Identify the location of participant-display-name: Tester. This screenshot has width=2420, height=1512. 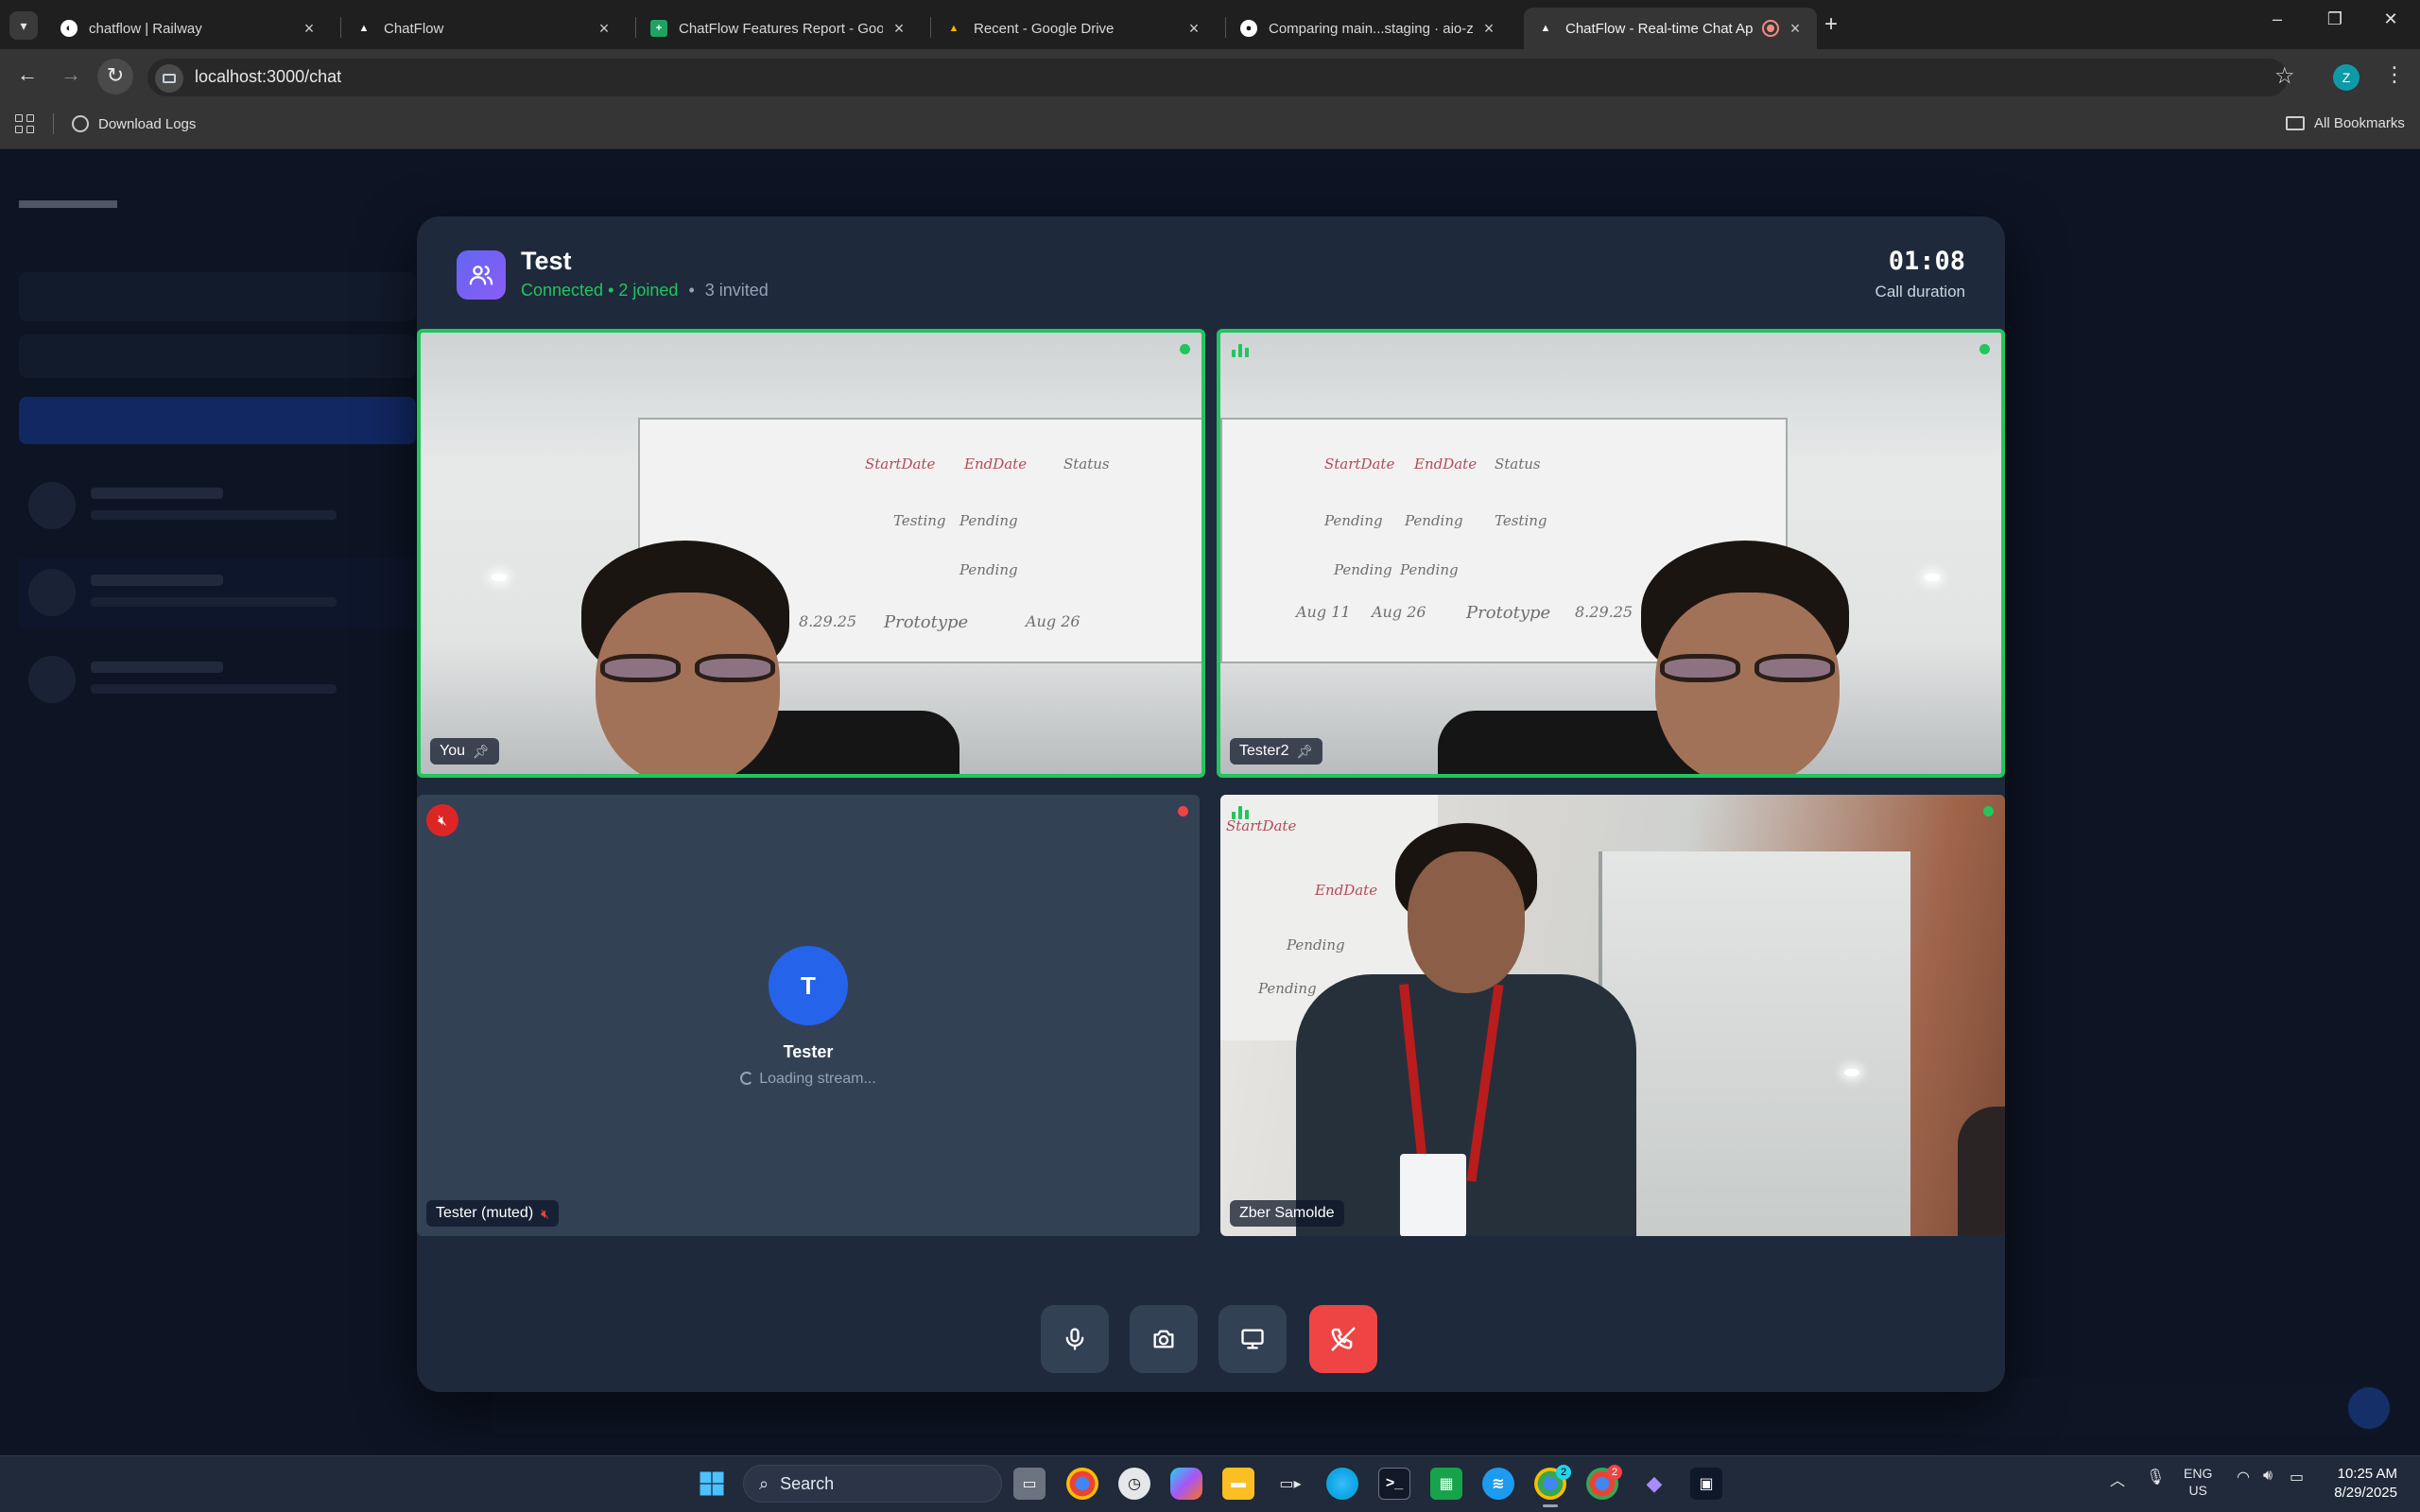
(808, 1051).